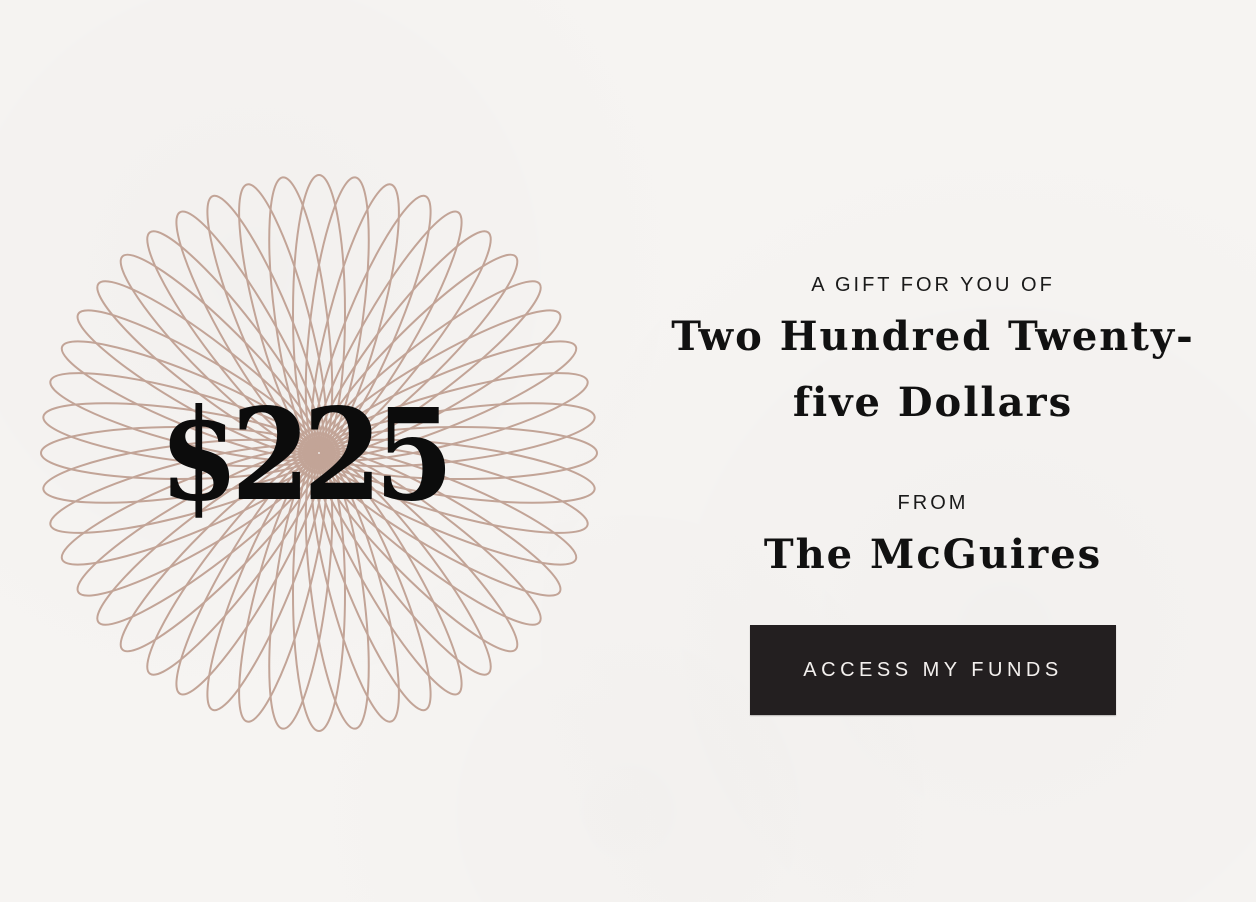 This screenshot has width=1256, height=902. Describe the element at coordinates (933, 503) in the screenshot. I see `from-label: FROM` at that location.